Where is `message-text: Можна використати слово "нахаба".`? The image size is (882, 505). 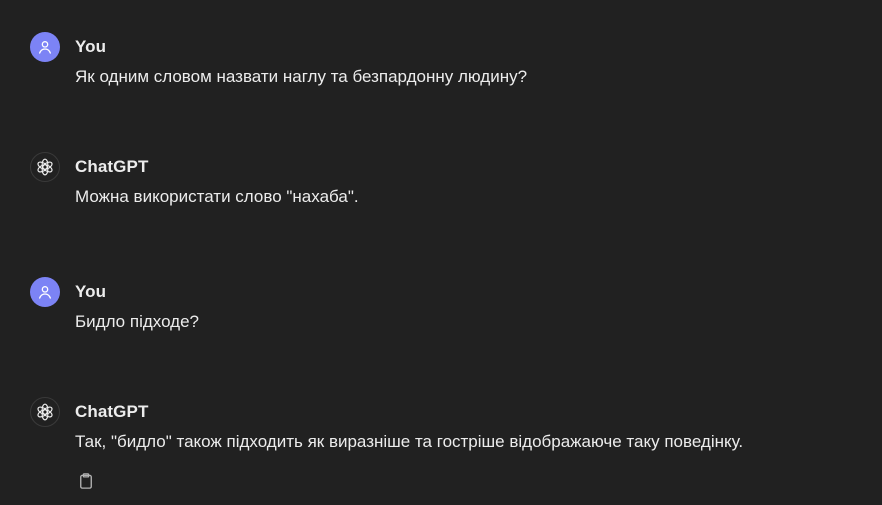
message-text: Можна використати слово "нахаба". is located at coordinates (217, 196).